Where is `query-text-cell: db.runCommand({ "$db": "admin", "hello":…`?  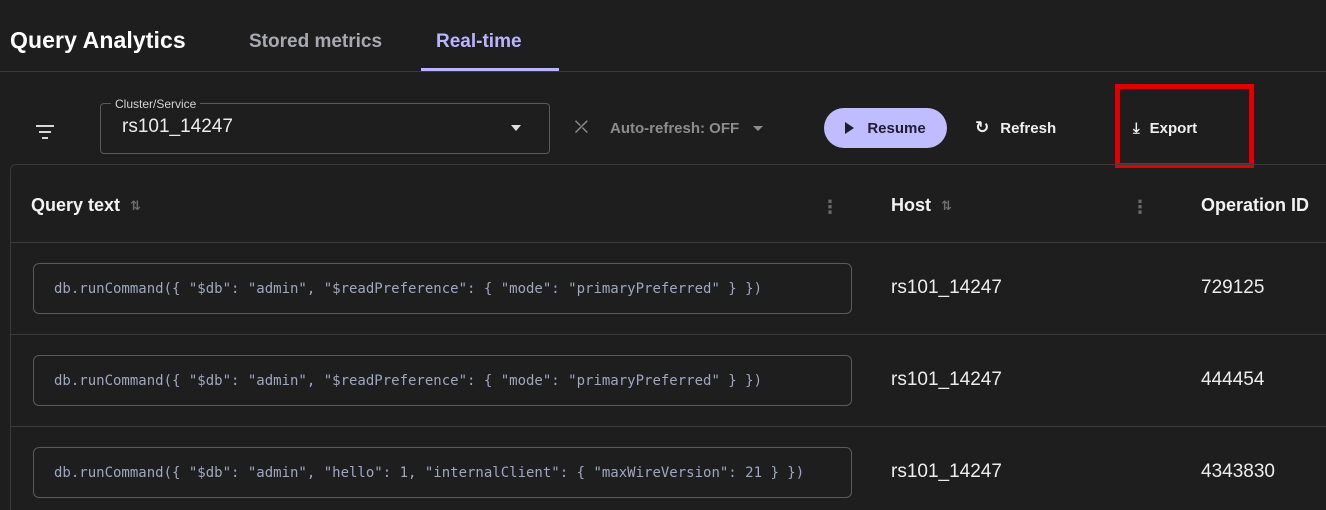
query-text-cell: db.runCommand({ "$db": "admin", "hello":… is located at coordinates (442, 472).